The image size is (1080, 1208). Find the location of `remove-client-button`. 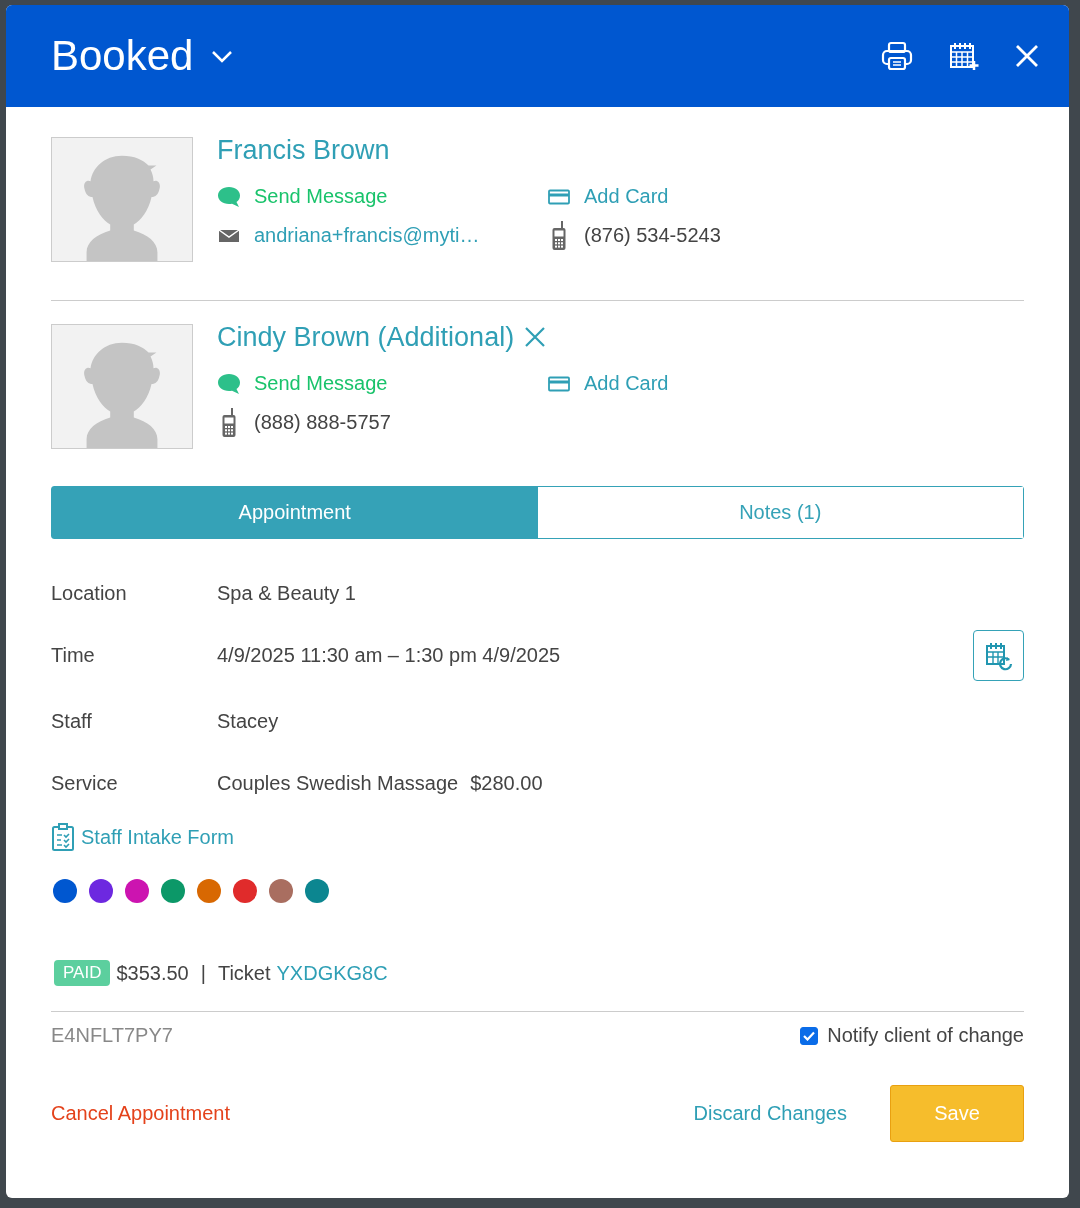

remove-client-button is located at coordinates (535, 337).